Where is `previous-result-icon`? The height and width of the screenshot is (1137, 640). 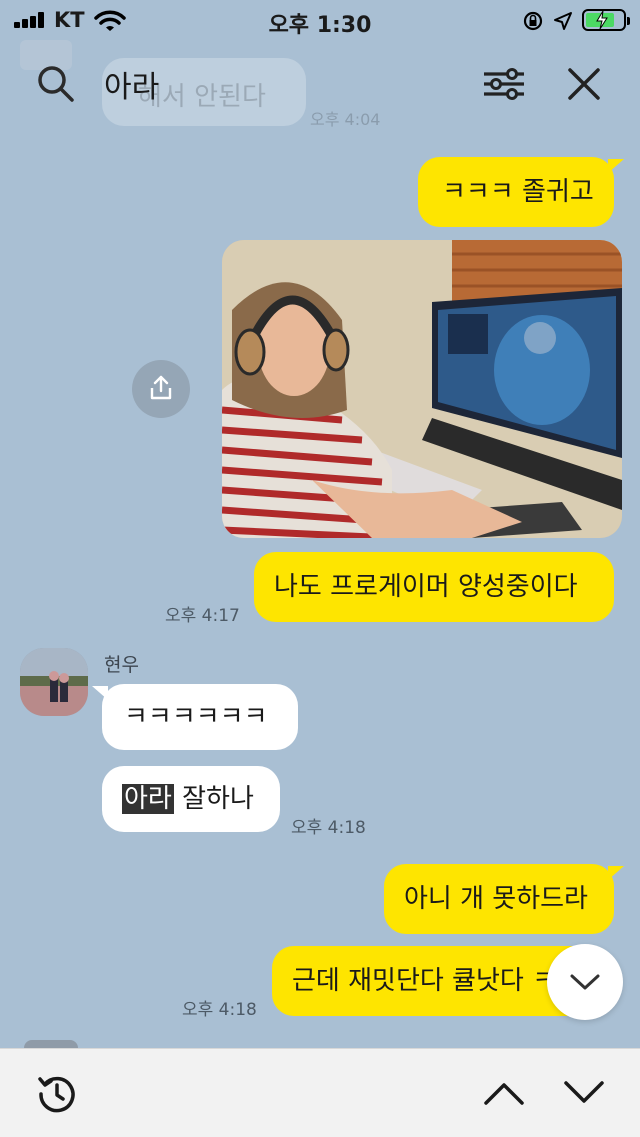
previous-result-icon is located at coordinates (504, 1093).